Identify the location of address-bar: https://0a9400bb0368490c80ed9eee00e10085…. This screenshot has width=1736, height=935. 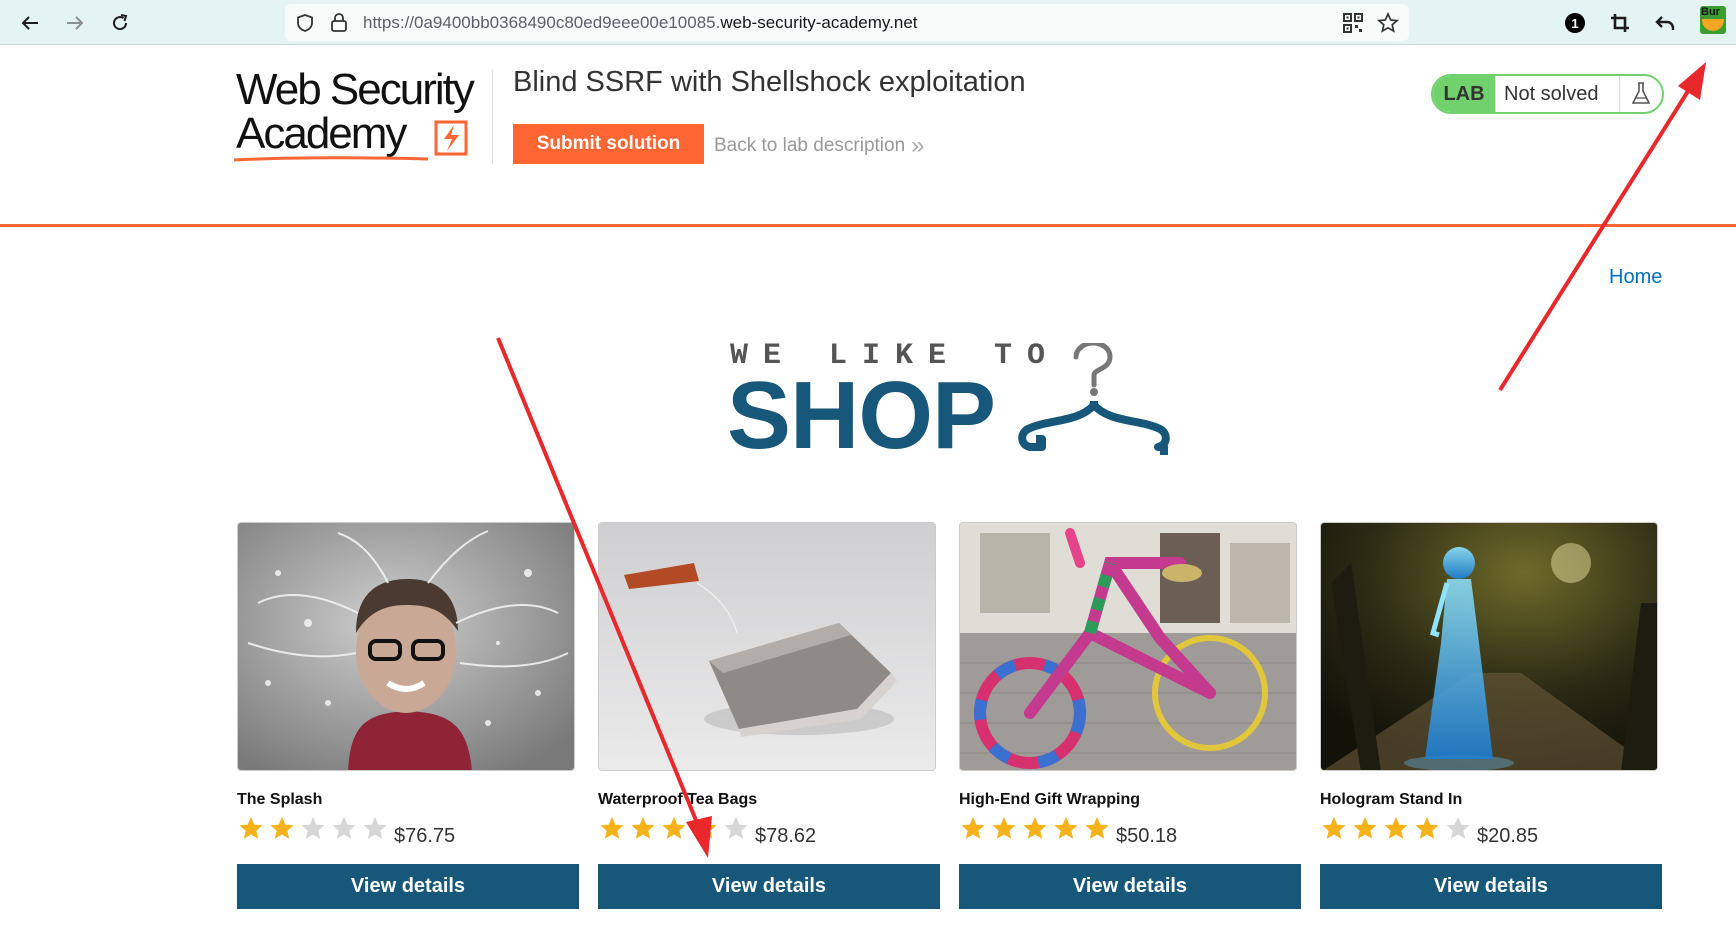
(847, 22).